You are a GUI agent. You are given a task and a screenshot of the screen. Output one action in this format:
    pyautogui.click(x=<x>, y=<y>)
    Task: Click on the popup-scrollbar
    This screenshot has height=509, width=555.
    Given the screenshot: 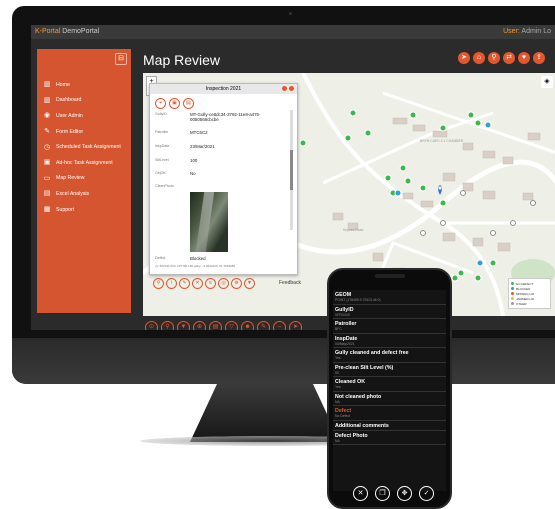 What is the action you would take?
    pyautogui.click(x=291, y=170)
    